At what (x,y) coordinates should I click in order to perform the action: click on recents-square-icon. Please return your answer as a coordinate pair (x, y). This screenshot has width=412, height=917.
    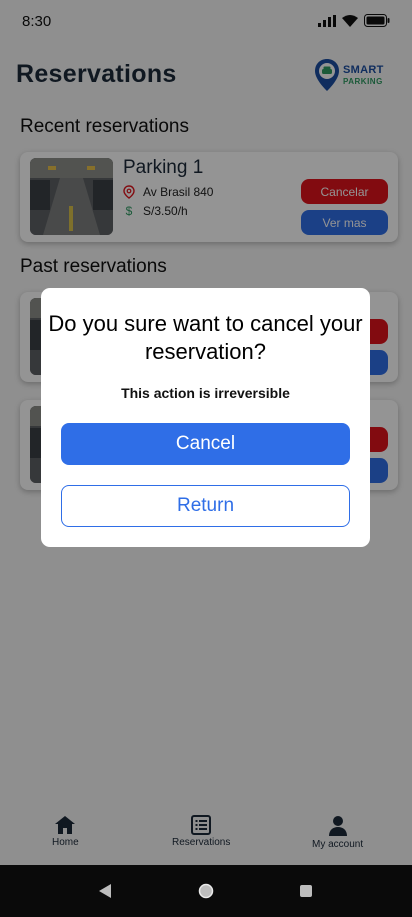
    Looking at the image, I should click on (306, 891).